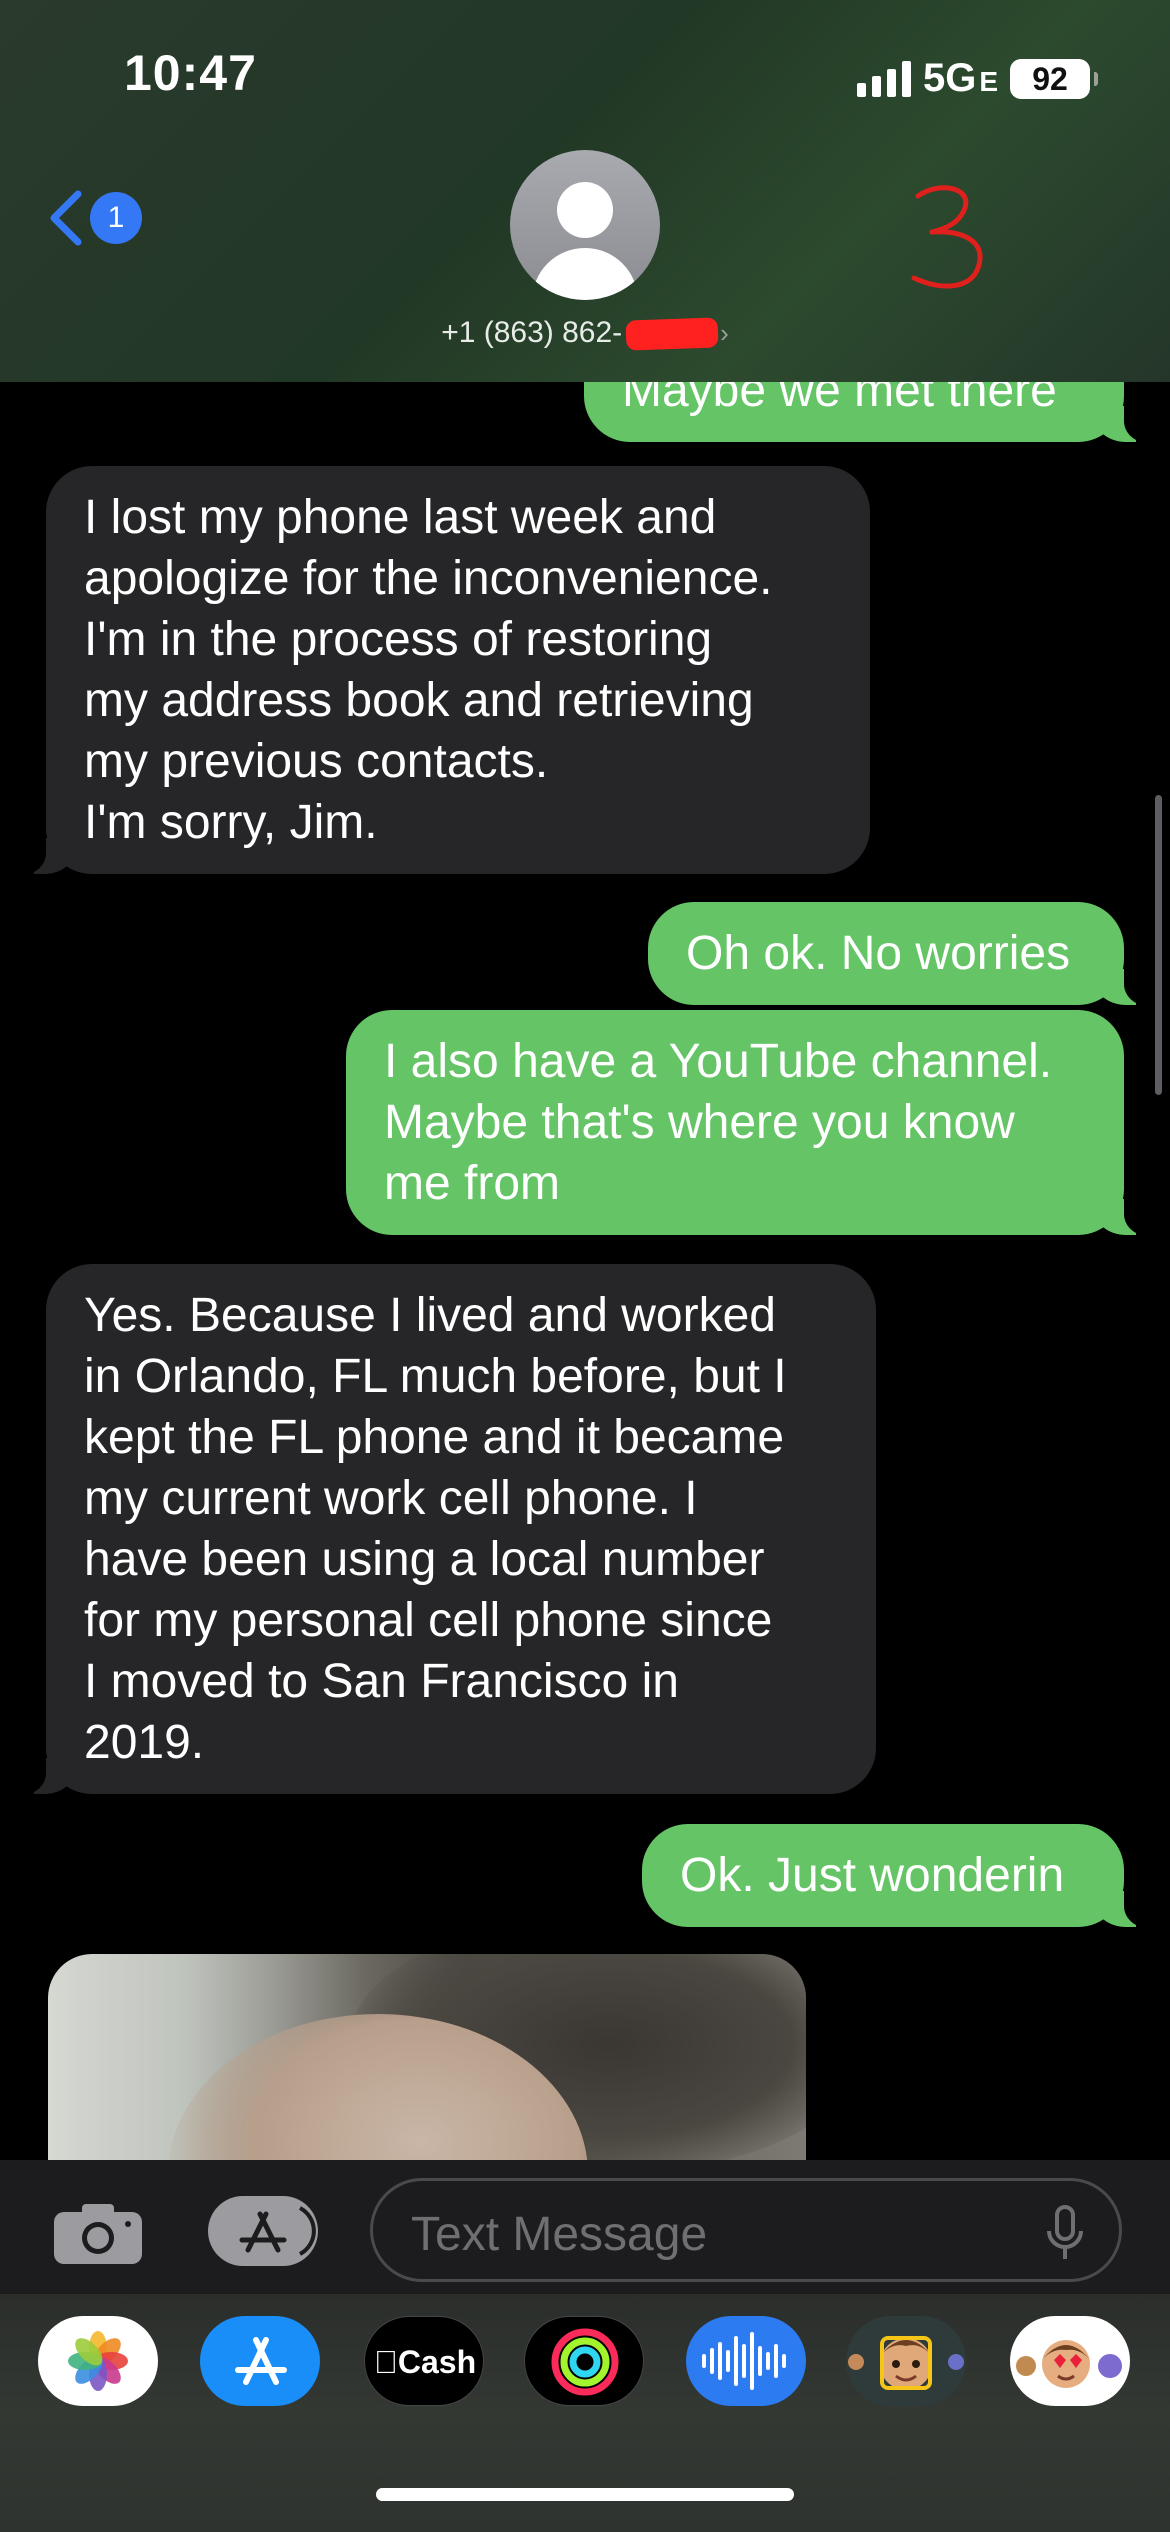  I want to click on battery-level: 92, so click(1050, 78).